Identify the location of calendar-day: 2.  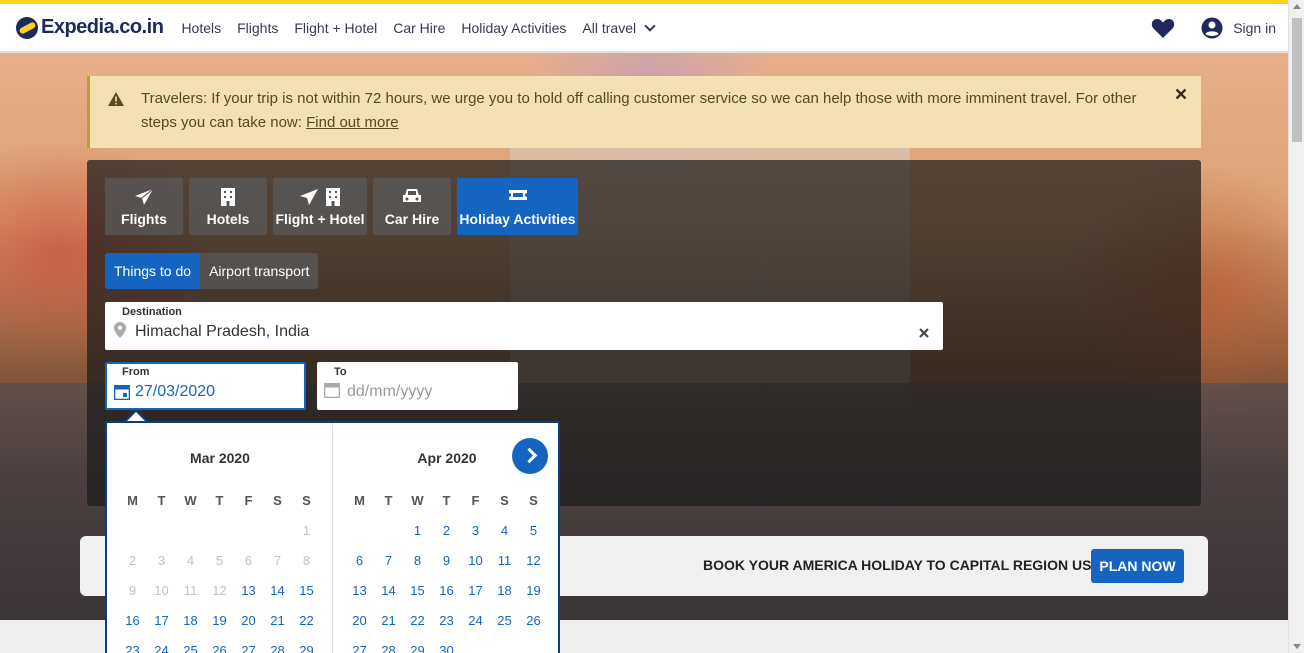
(446, 531).